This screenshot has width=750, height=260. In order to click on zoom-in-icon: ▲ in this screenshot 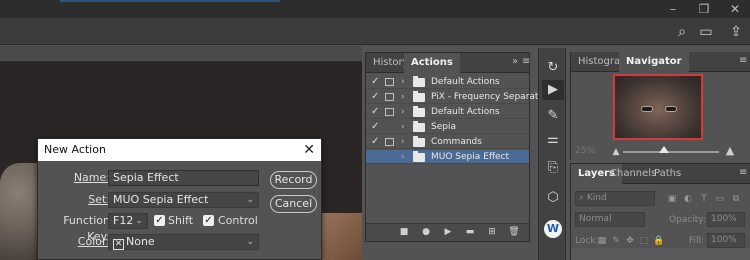, I will do `click(730, 150)`.